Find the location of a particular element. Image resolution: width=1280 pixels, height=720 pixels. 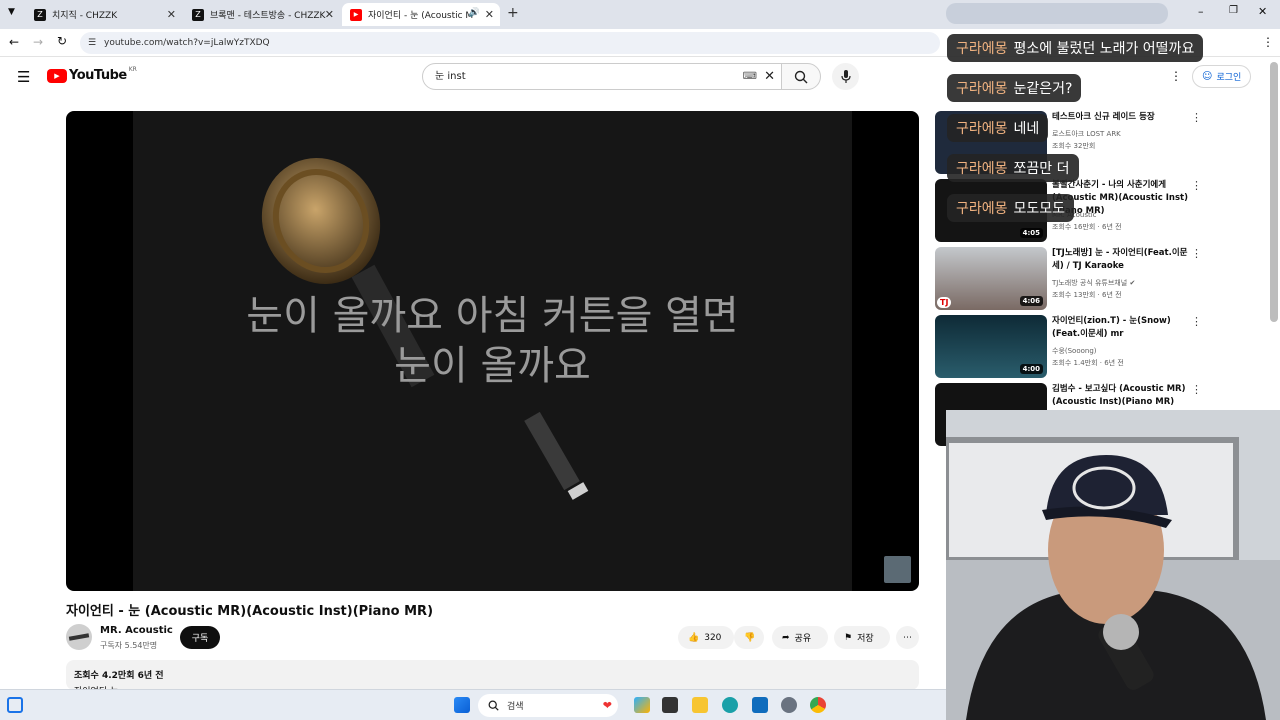

rec-channel: TJ노래방 공식 유튜브채널 ✔ is located at coordinates (1093, 283).